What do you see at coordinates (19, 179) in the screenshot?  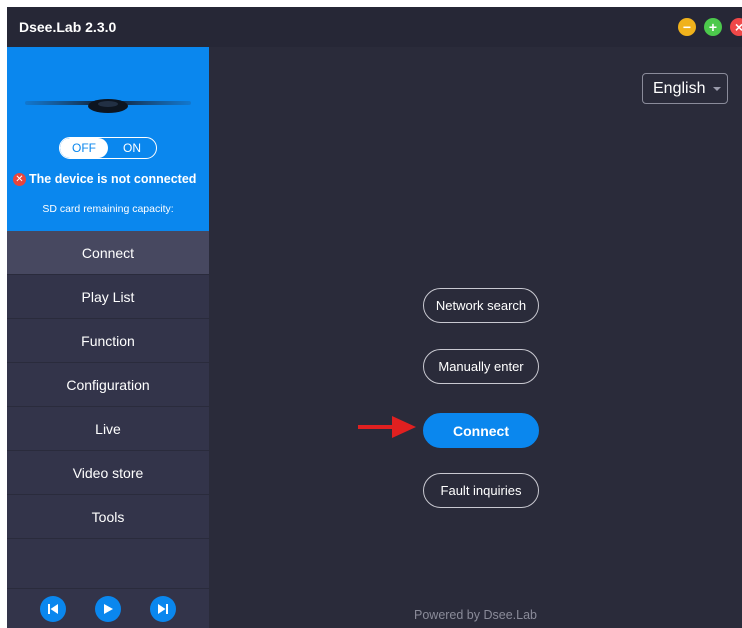 I see `error-icon: ✕` at bounding box center [19, 179].